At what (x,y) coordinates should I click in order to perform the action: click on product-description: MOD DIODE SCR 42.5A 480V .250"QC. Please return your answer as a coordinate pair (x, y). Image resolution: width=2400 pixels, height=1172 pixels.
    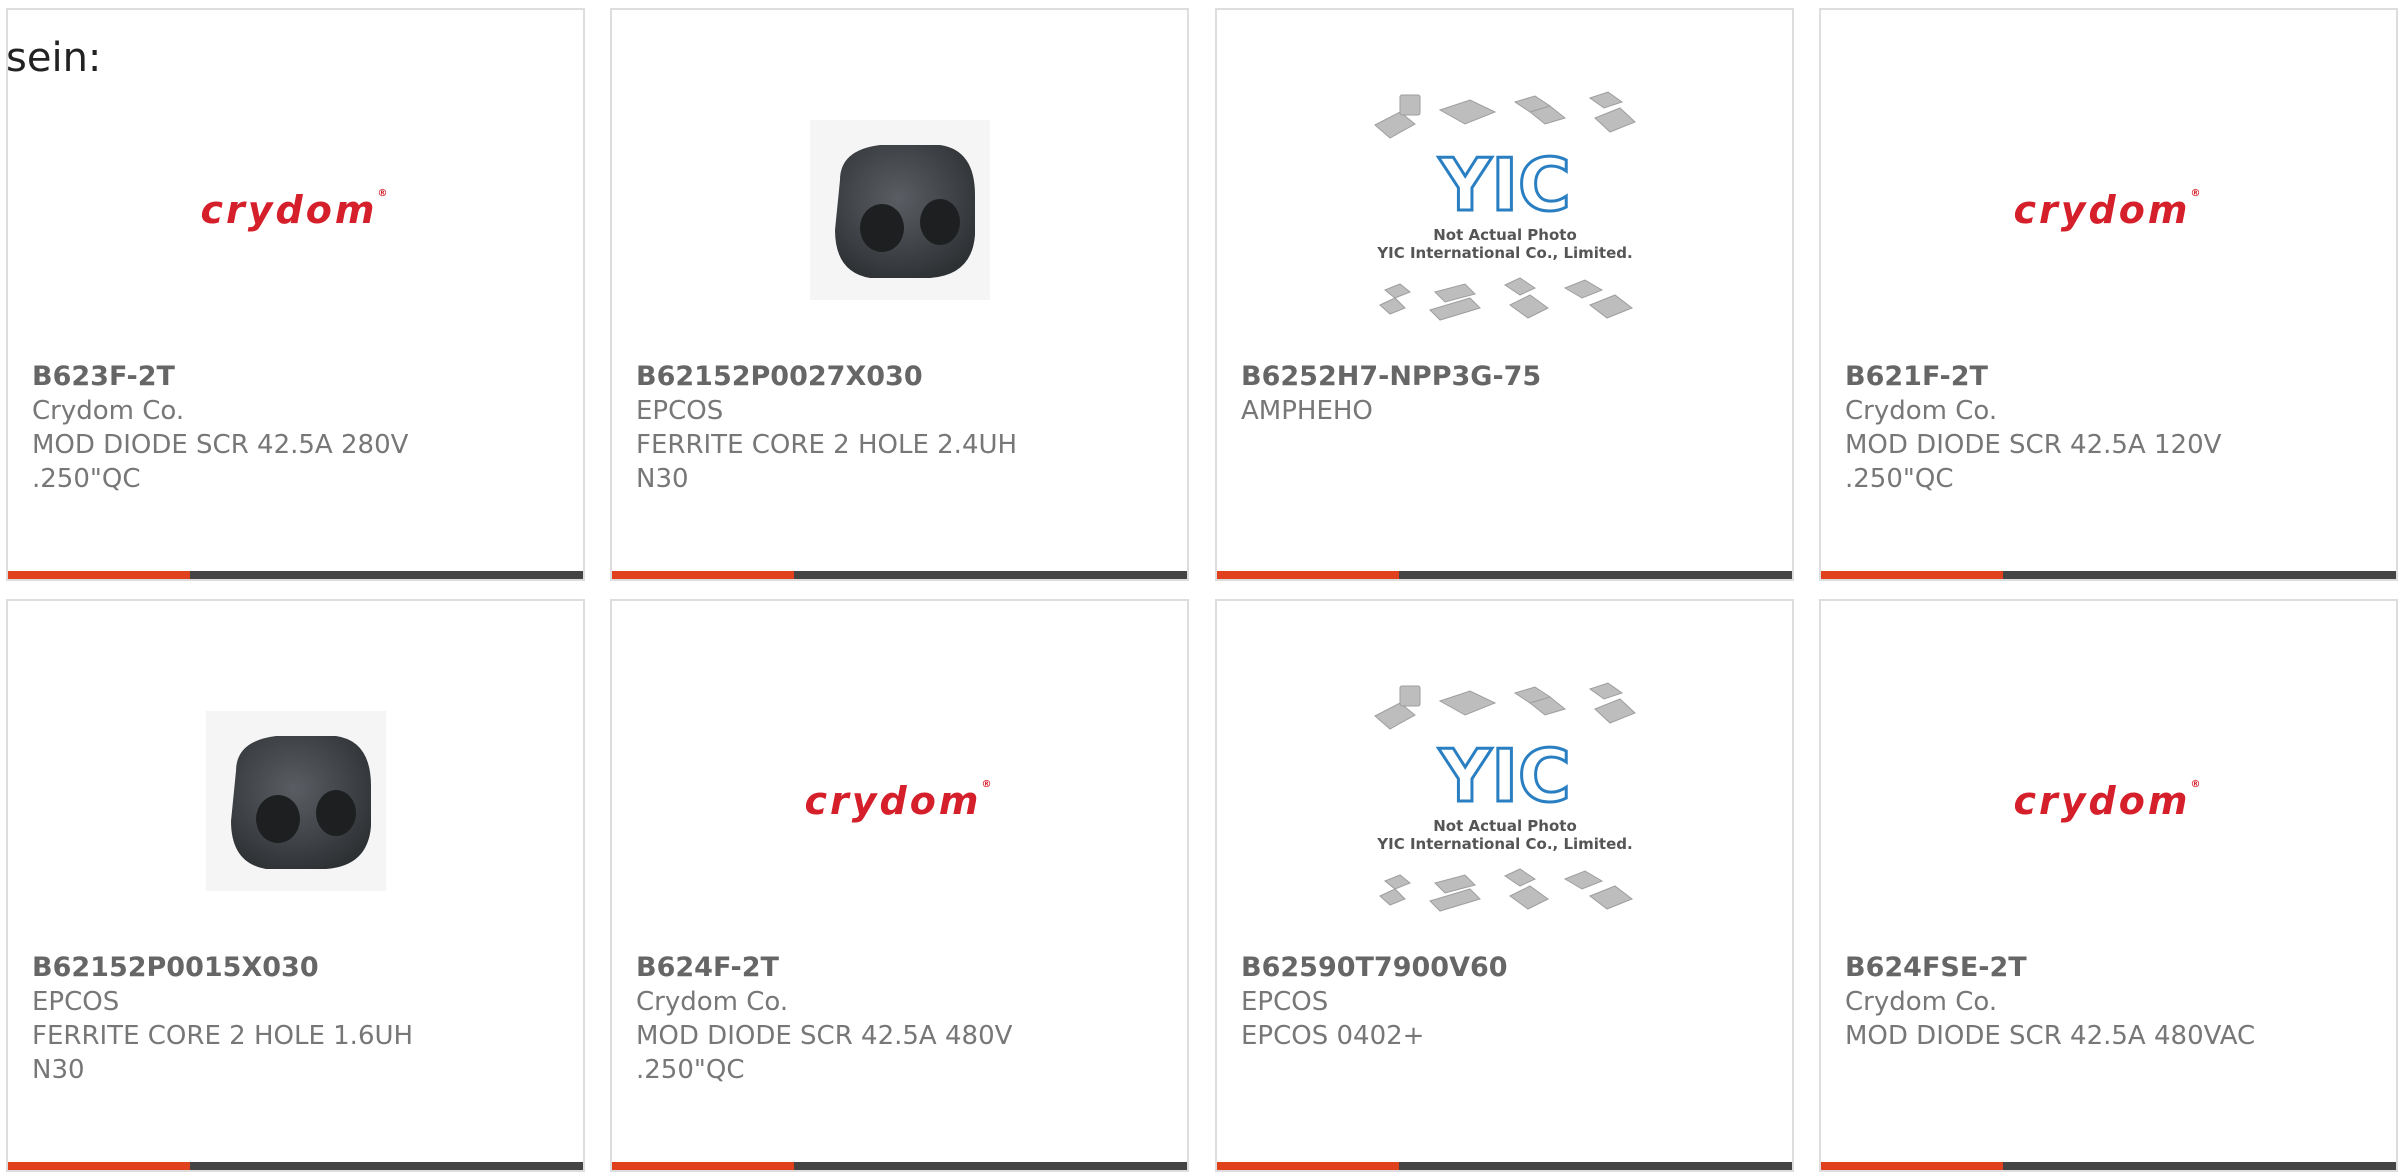
    Looking at the image, I should click on (824, 1053).